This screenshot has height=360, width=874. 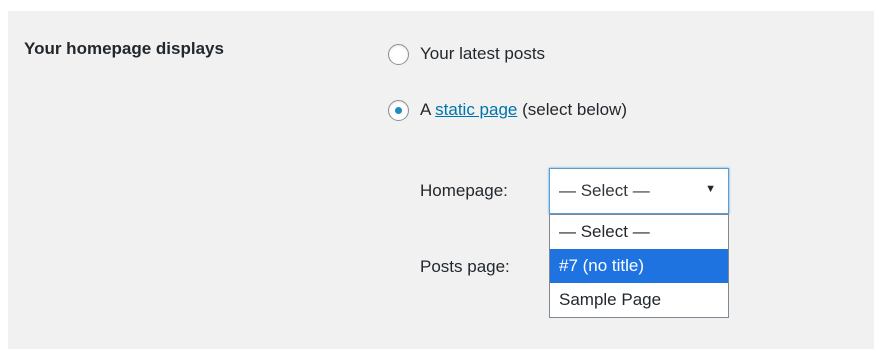 What do you see at coordinates (476, 109) in the screenshot?
I see `static-page-link: static page` at bounding box center [476, 109].